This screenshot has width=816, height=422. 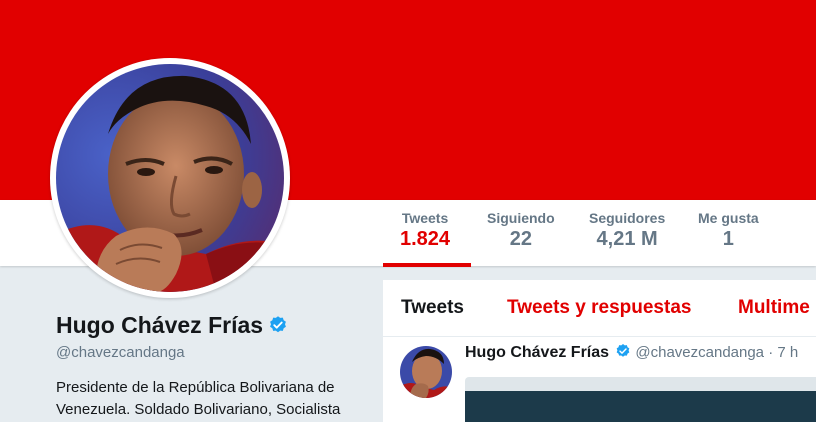 I want to click on tab-media: Multime, so click(x=774, y=308).